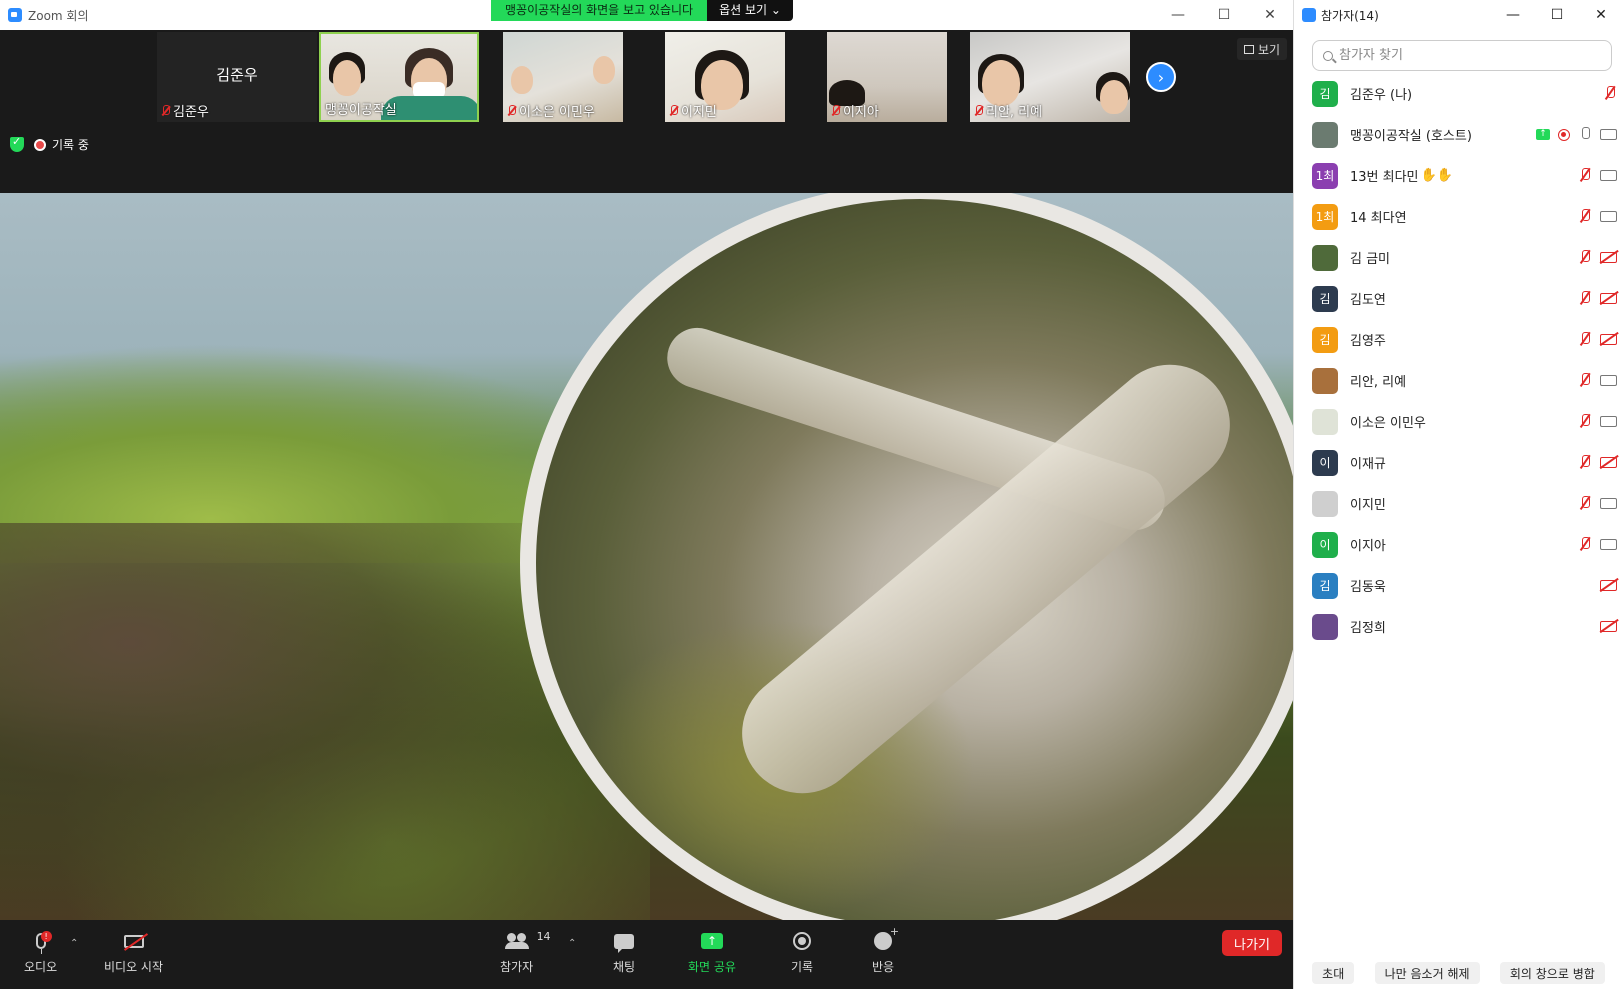  I want to click on reactions-label: 반응, so click(883, 967).